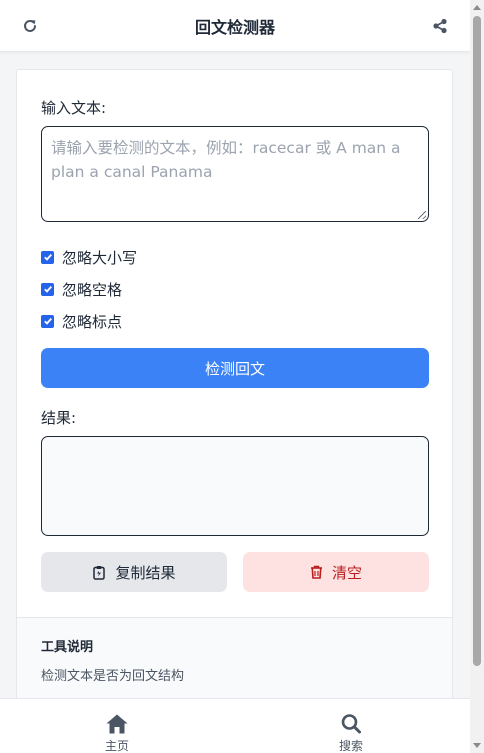 This screenshot has width=484, height=753. What do you see at coordinates (100, 257) in the screenshot?
I see `option-label: 忽略大小写` at bounding box center [100, 257].